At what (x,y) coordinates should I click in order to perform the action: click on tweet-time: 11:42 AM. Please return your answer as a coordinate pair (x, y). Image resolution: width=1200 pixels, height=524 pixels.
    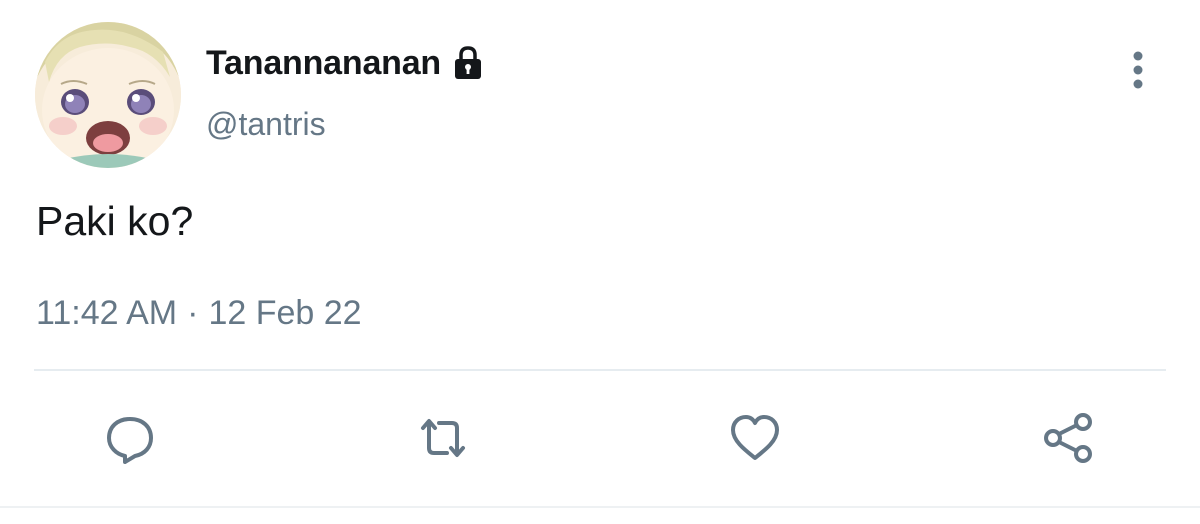
    Looking at the image, I should click on (106, 313).